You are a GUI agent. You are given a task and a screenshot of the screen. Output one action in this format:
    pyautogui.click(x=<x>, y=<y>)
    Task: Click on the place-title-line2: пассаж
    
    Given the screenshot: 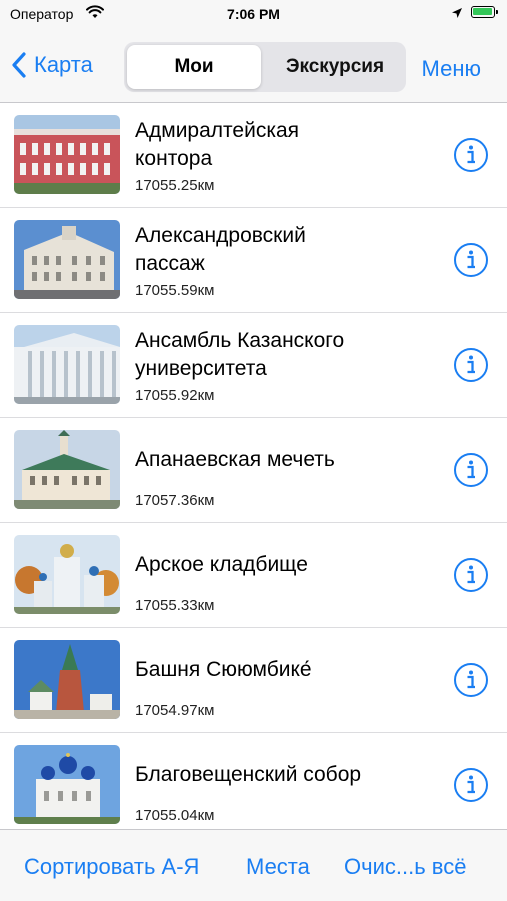 What is the action you would take?
    pyautogui.click(x=170, y=263)
    